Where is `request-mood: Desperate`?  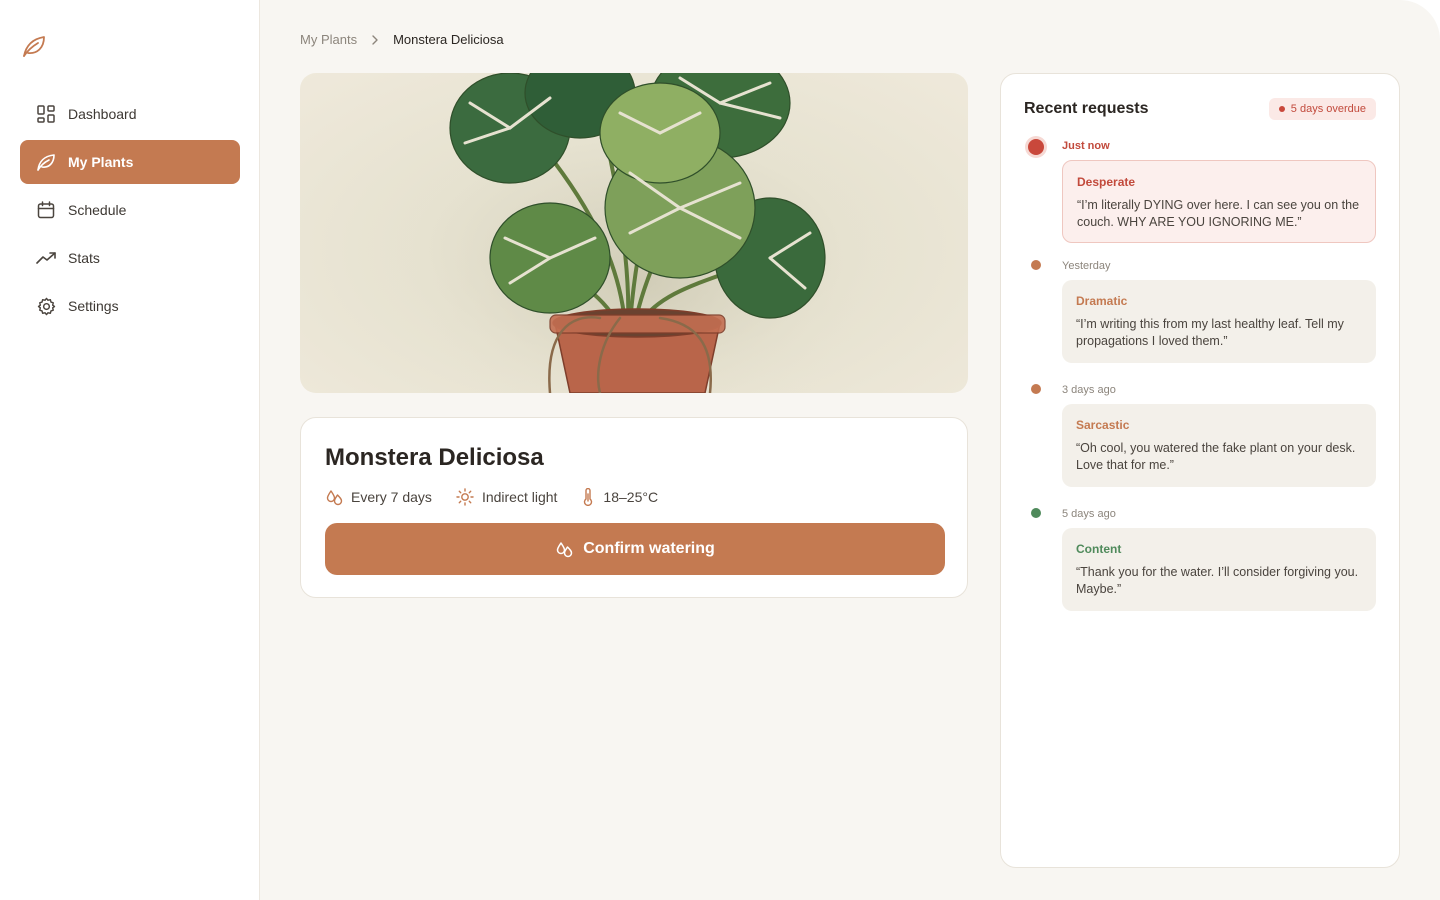 request-mood: Desperate is located at coordinates (1106, 182).